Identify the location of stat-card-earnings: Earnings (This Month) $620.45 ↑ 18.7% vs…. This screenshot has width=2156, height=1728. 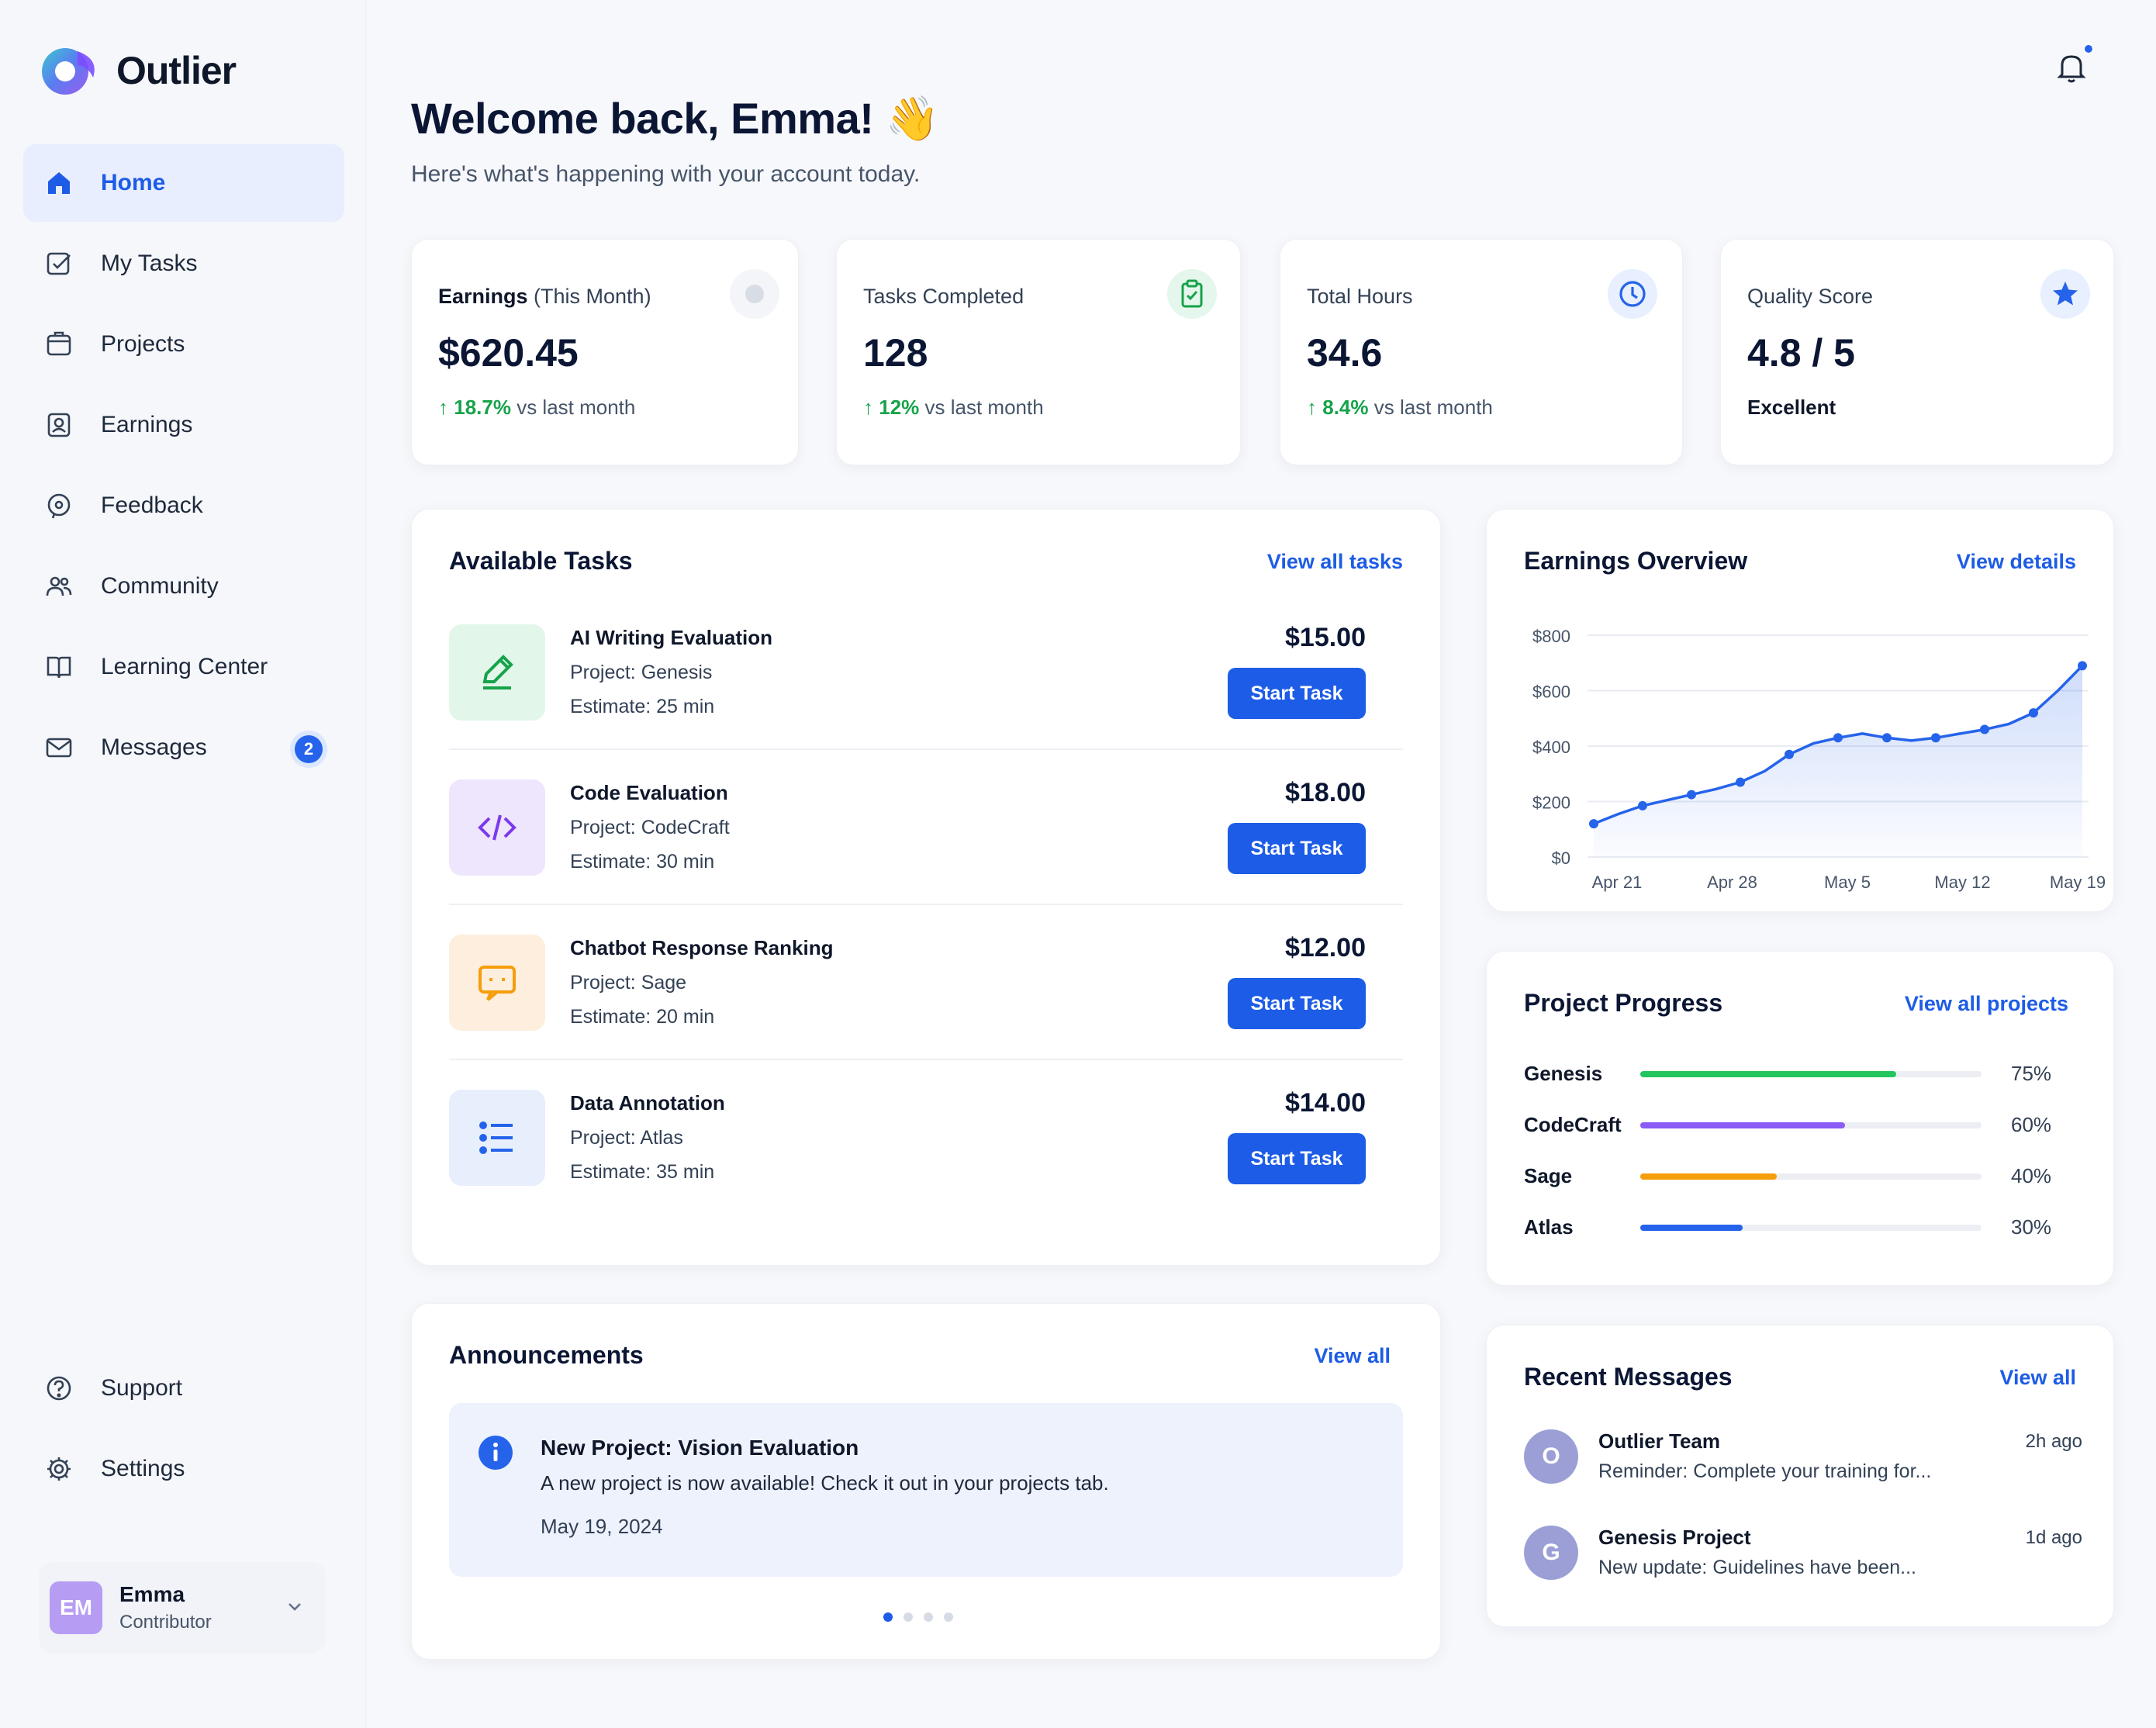
(605, 352).